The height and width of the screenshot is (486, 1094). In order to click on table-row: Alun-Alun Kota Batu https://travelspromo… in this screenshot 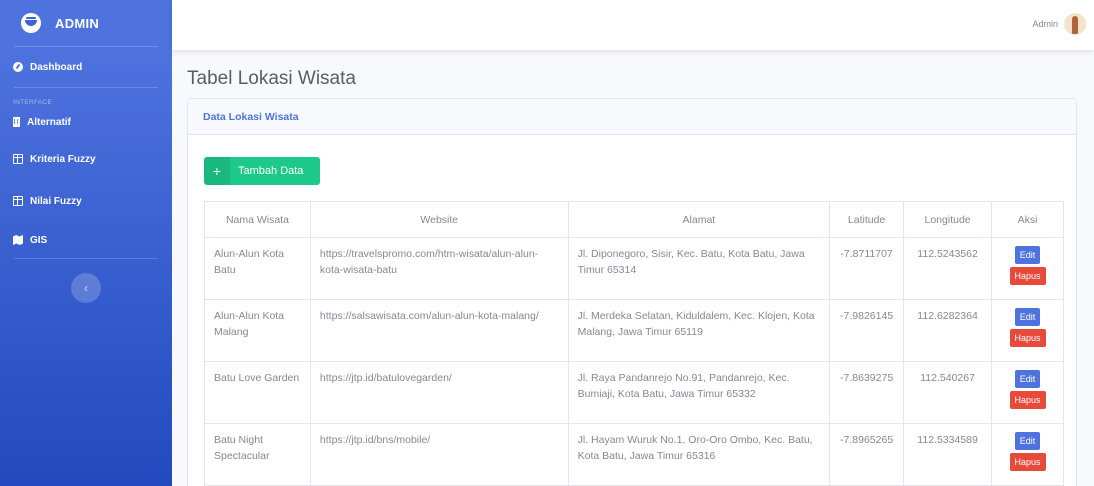, I will do `click(634, 268)`.